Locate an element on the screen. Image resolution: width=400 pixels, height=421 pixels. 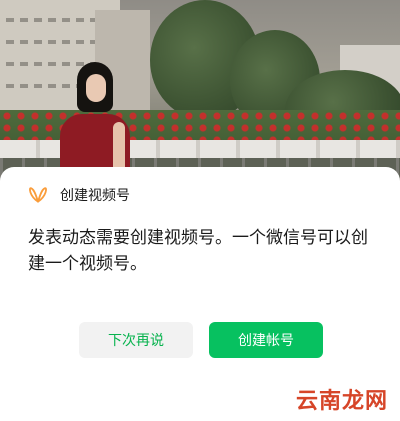
watermark-logo: 云南龙网 is located at coordinates (341, 401).